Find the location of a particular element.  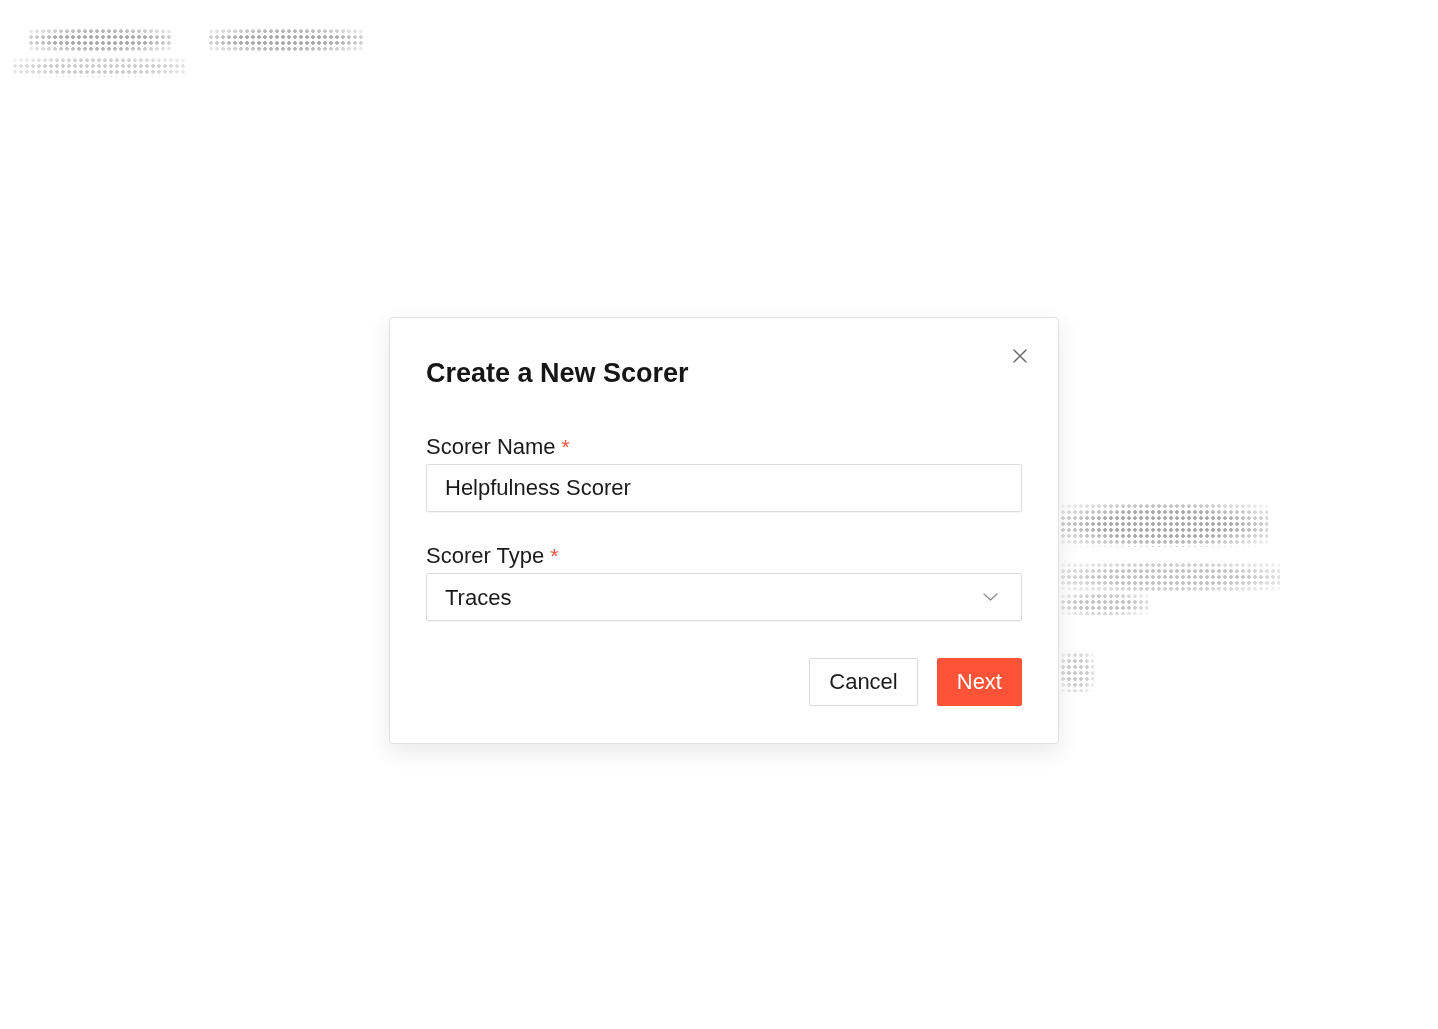

input-field: Helpfulness Scorer is located at coordinates (724, 488).